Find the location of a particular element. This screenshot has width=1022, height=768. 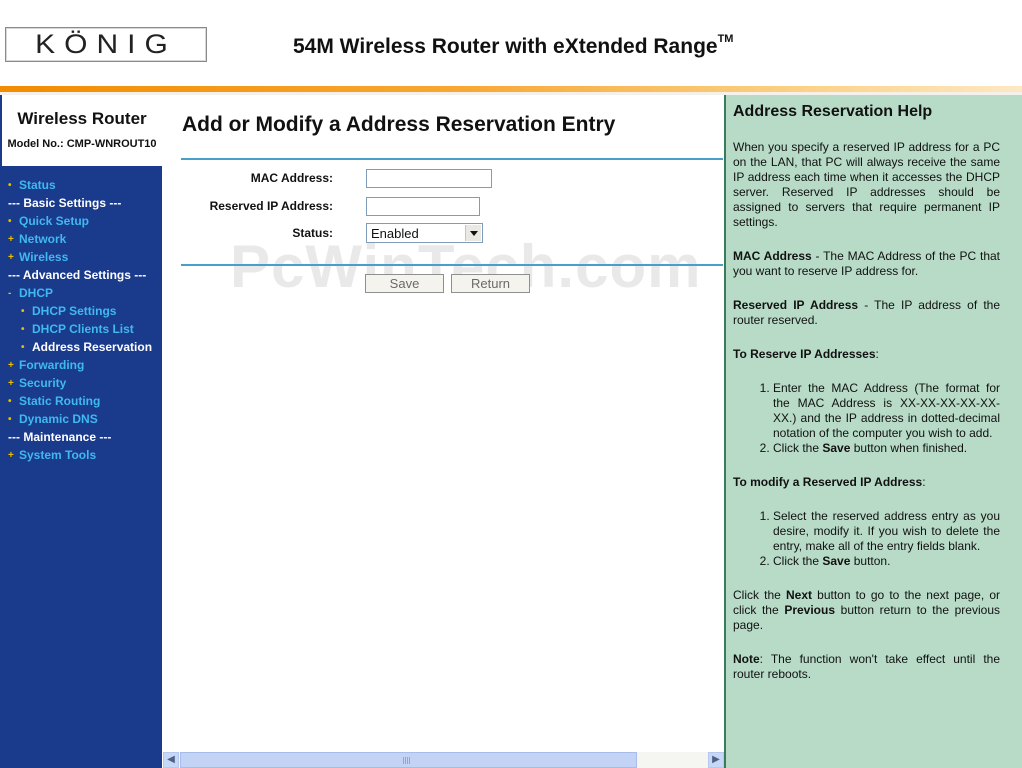

help-nav-prev: Previous is located at coordinates (810, 610).